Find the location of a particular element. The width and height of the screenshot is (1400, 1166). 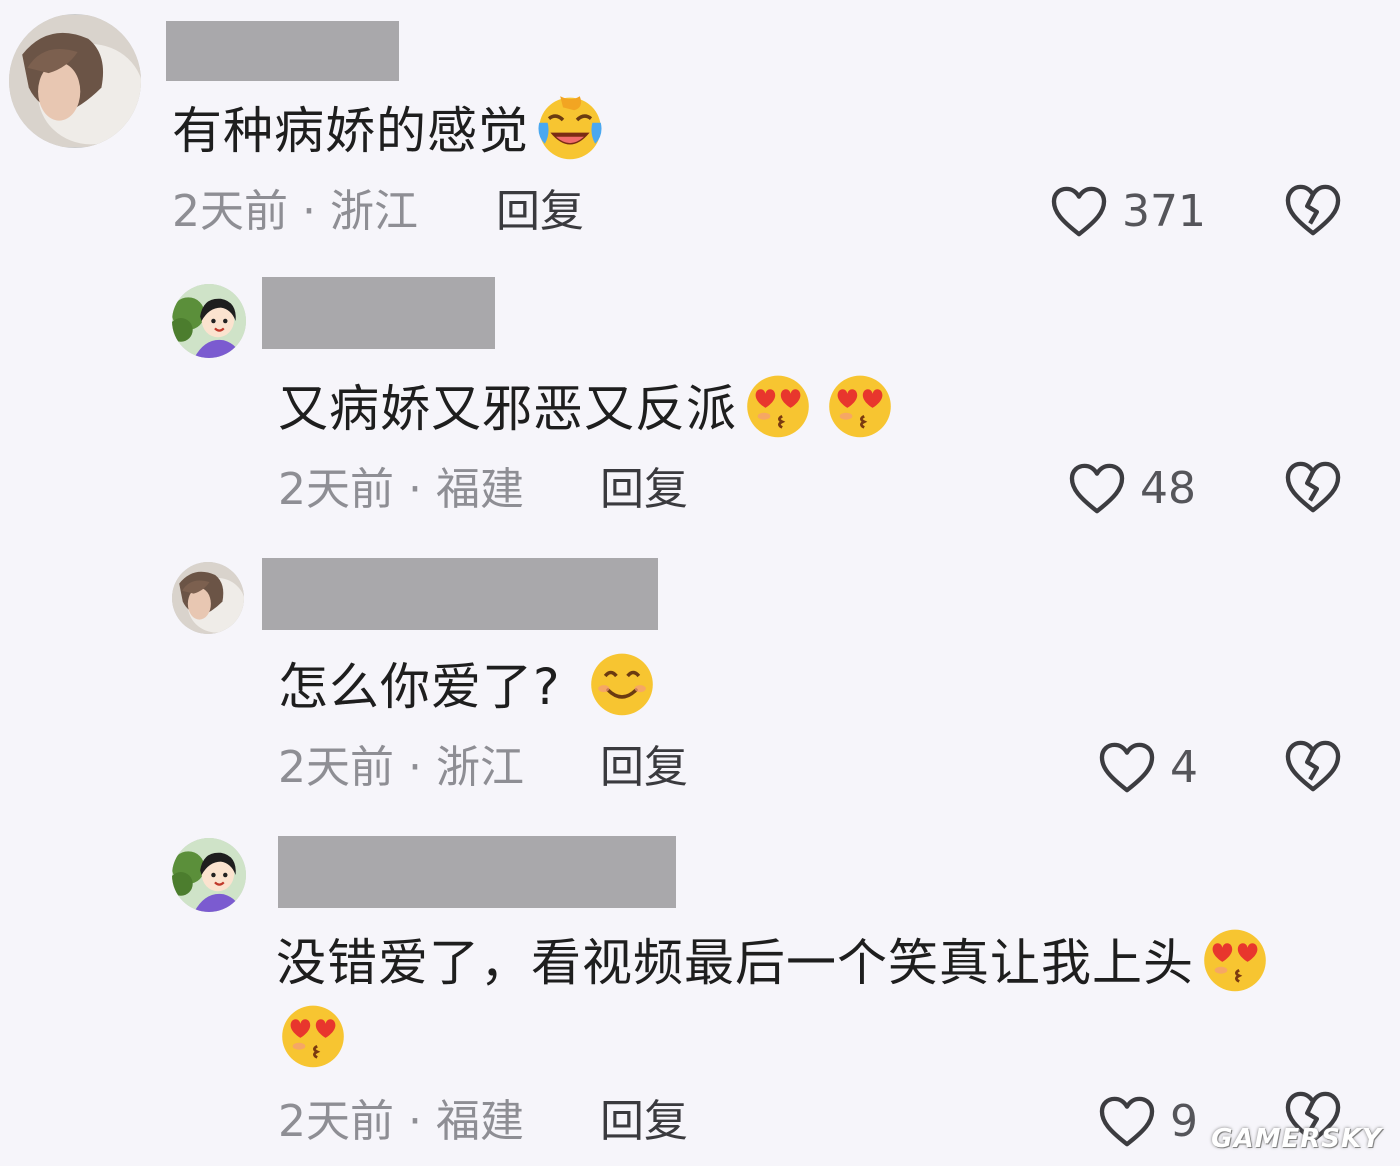

comment-text-content: 怎么你爱了? is located at coordinates (419, 687).